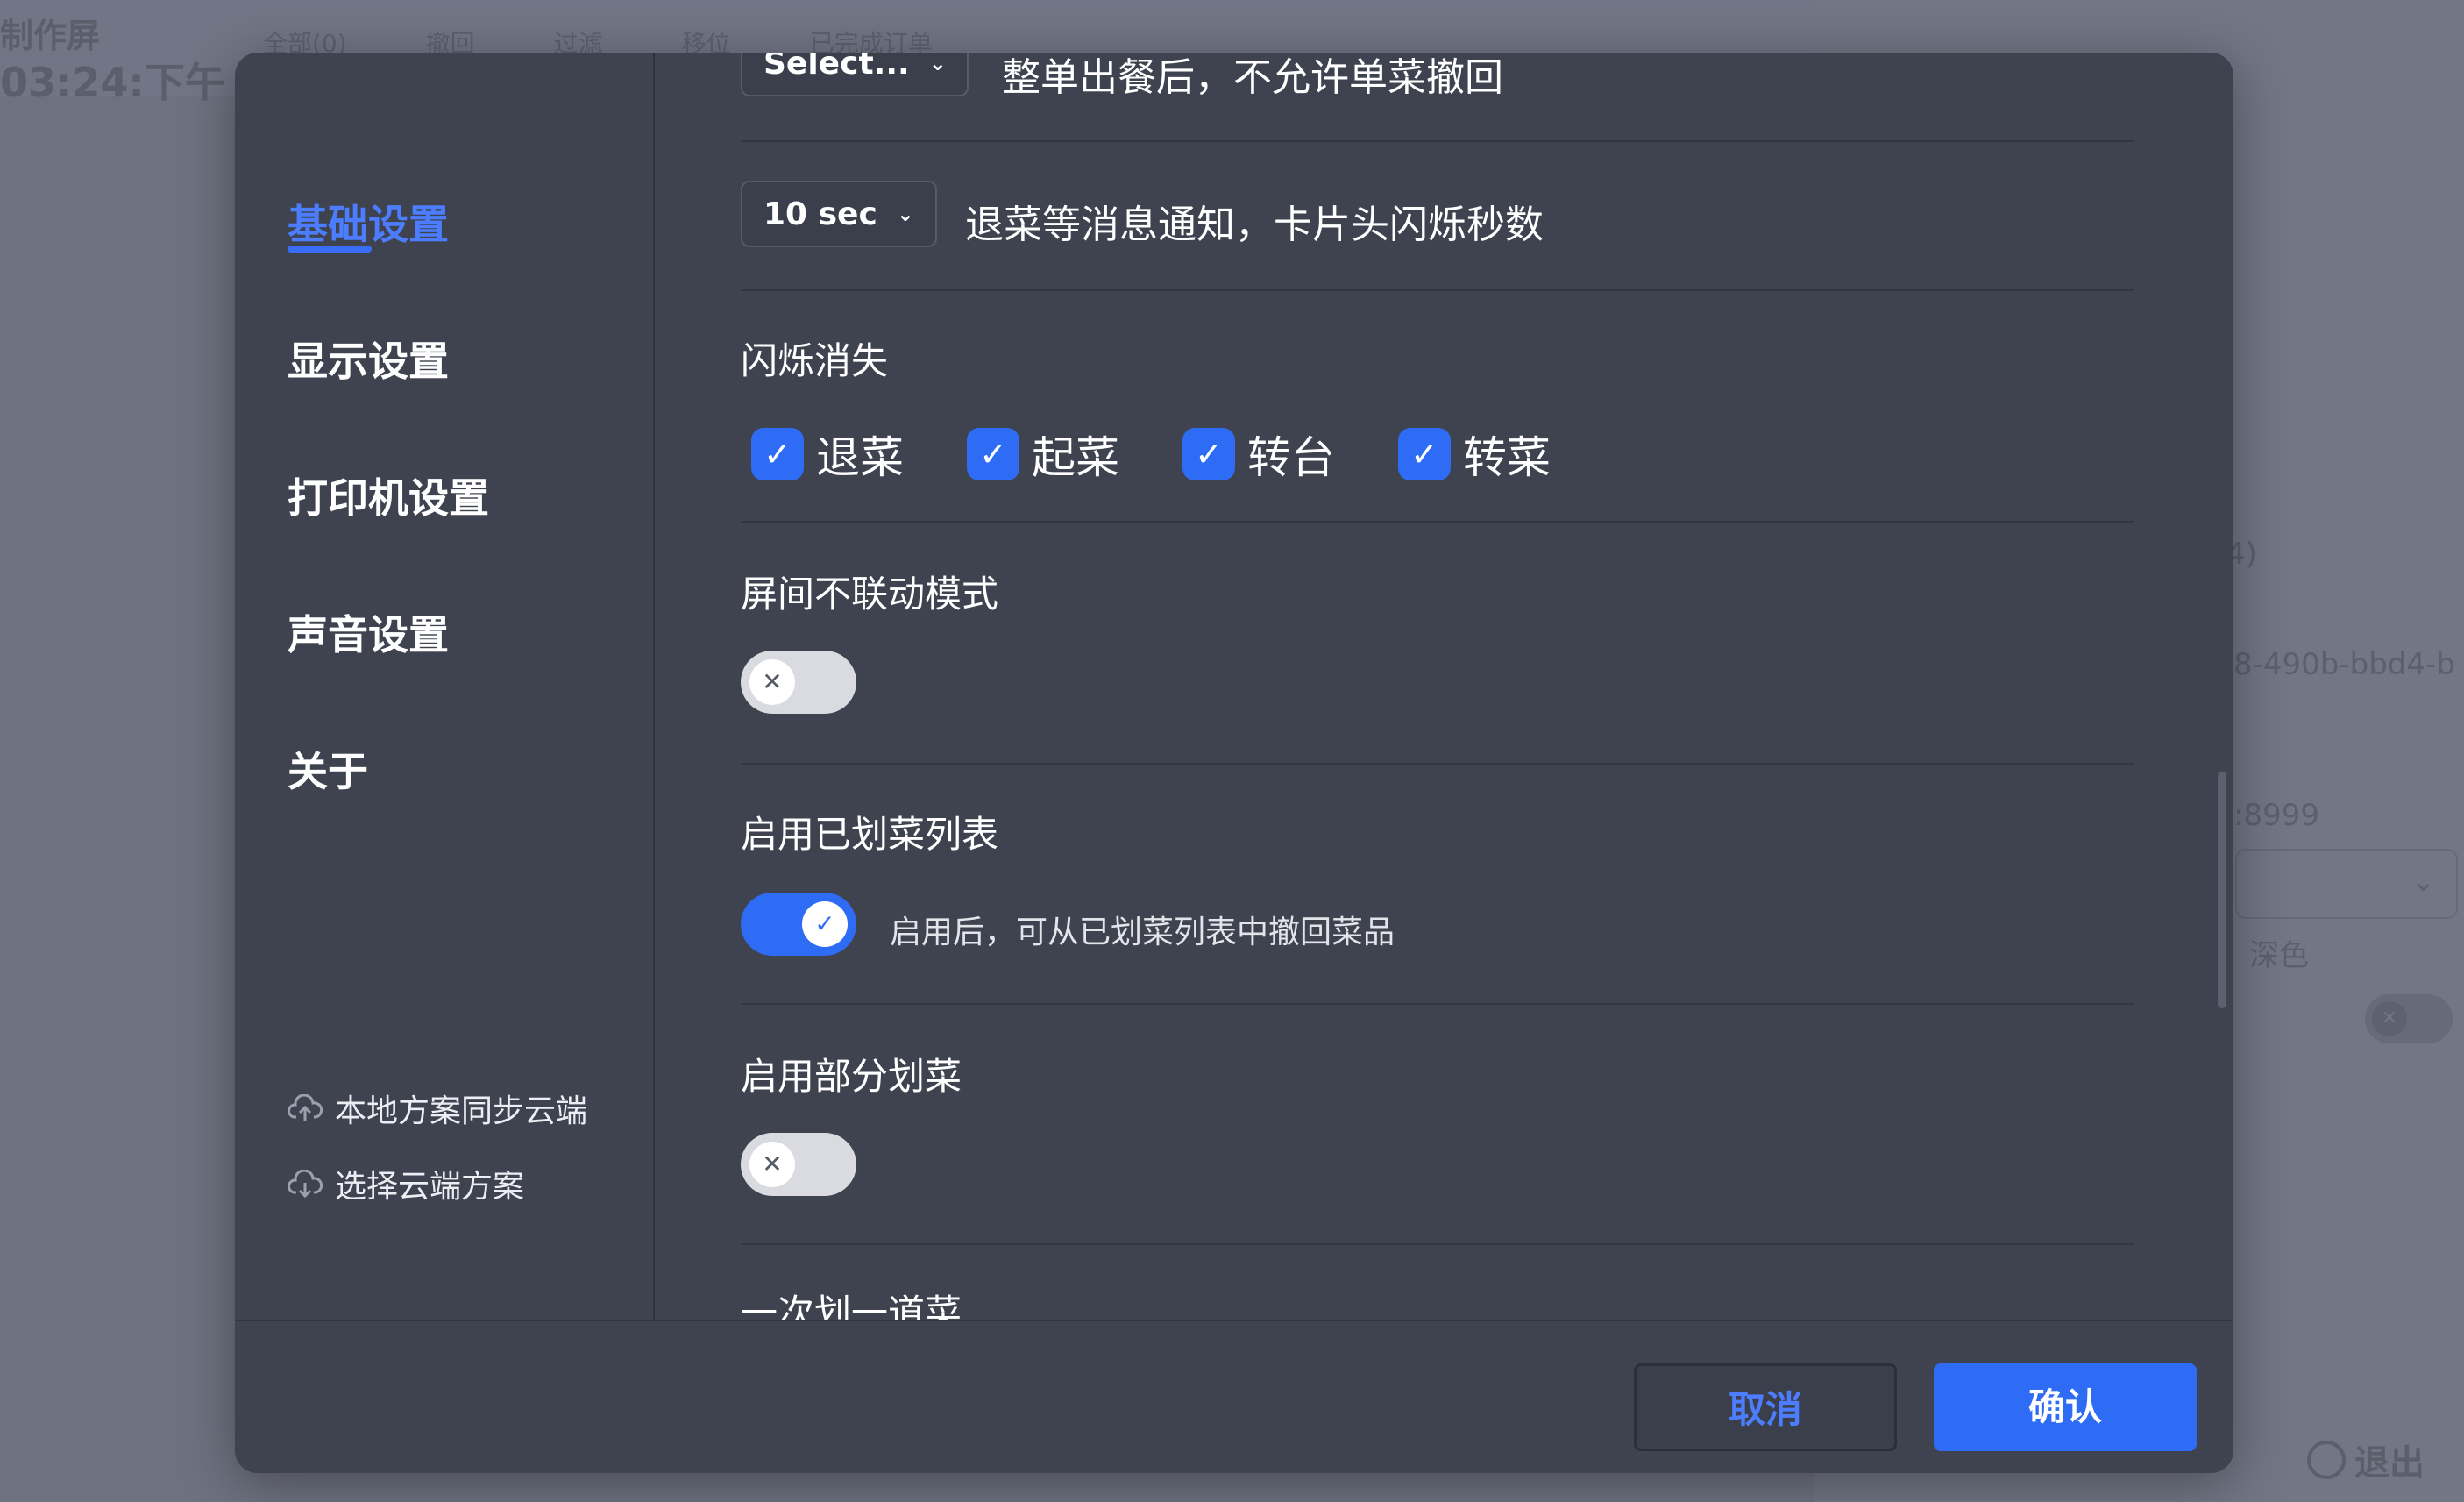 The image size is (2464, 1502). Describe the element at coordinates (2276, 815) in the screenshot. I see `background-text: :8999` at that location.